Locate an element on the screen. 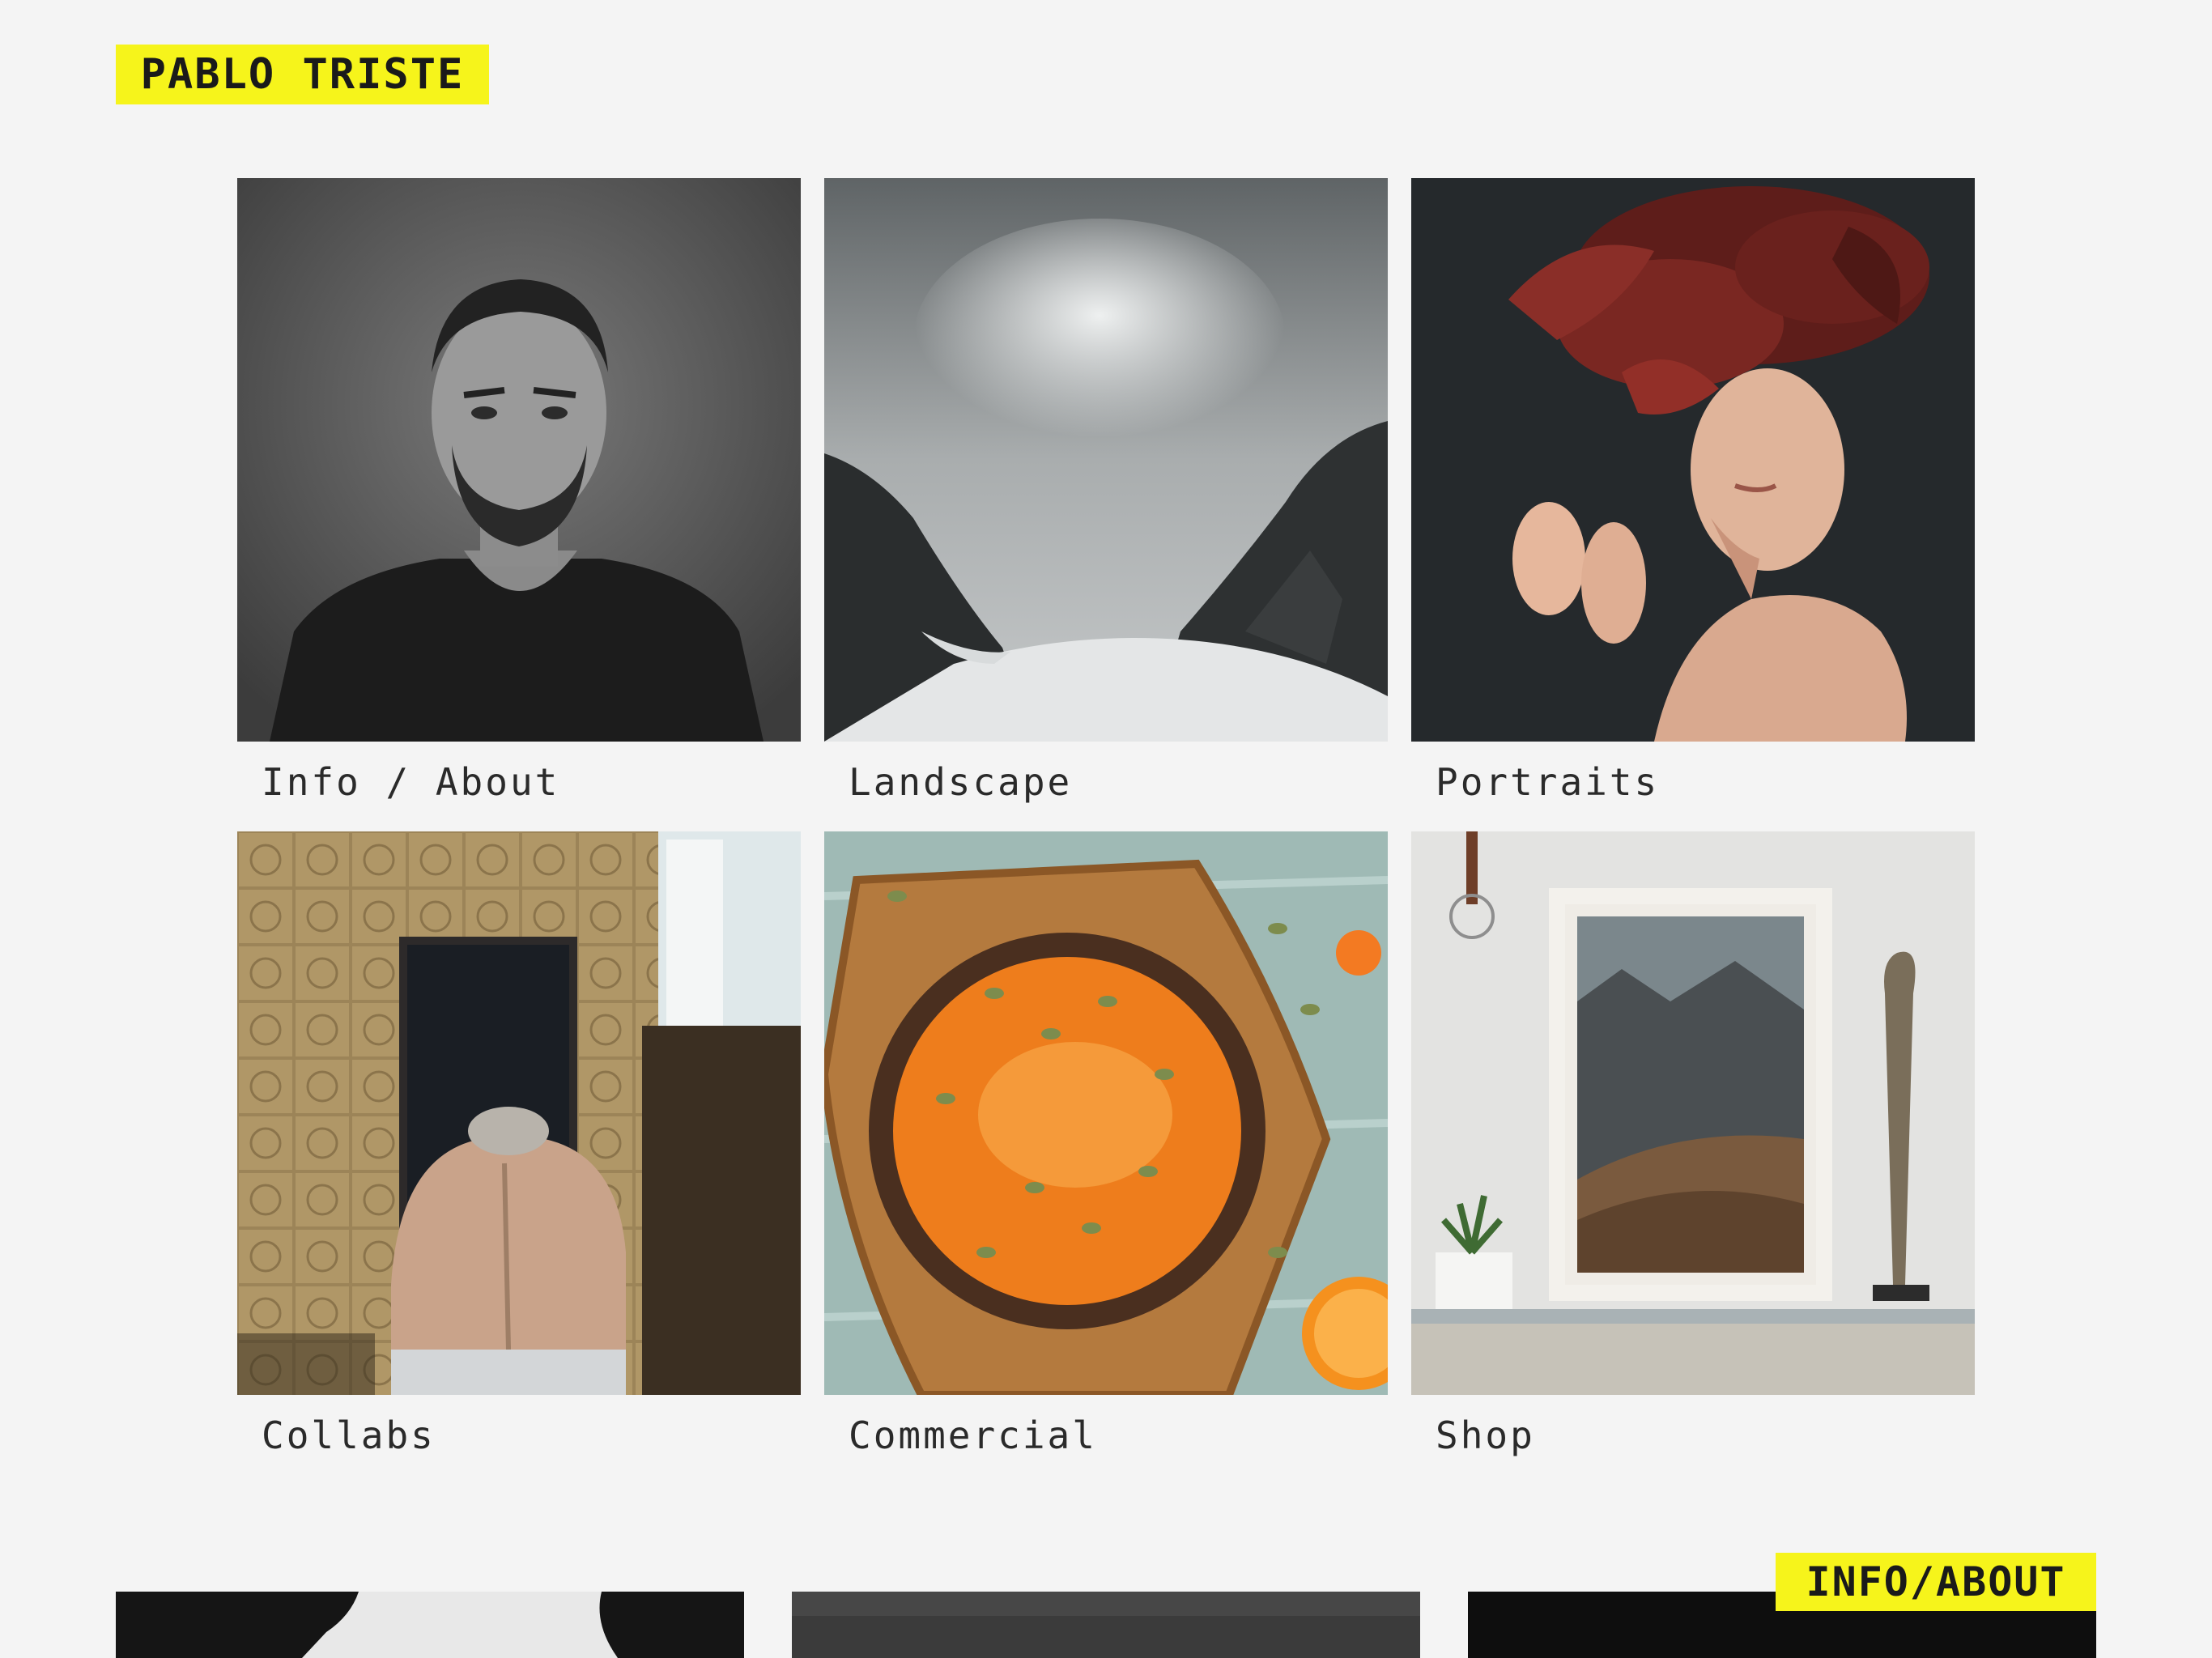 The image size is (2212, 1658). shop-image is located at coordinates (1693, 1113).